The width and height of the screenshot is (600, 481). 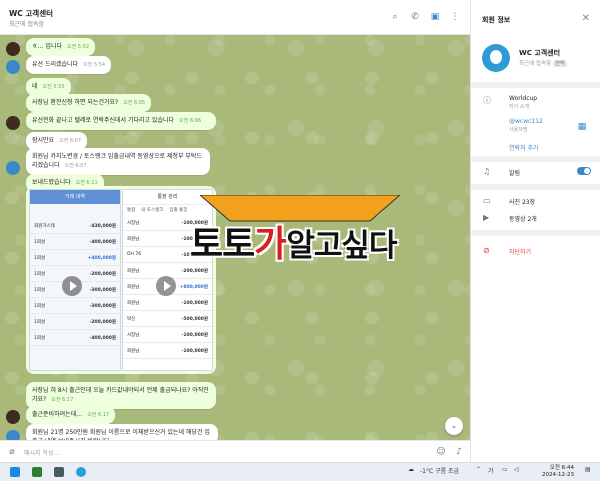 What do you see at coordinates (558, 472) in the screenshot?
I see `taskbar-clock: 오전 6:44 2024-12-23` at bounding box center [558, 472].